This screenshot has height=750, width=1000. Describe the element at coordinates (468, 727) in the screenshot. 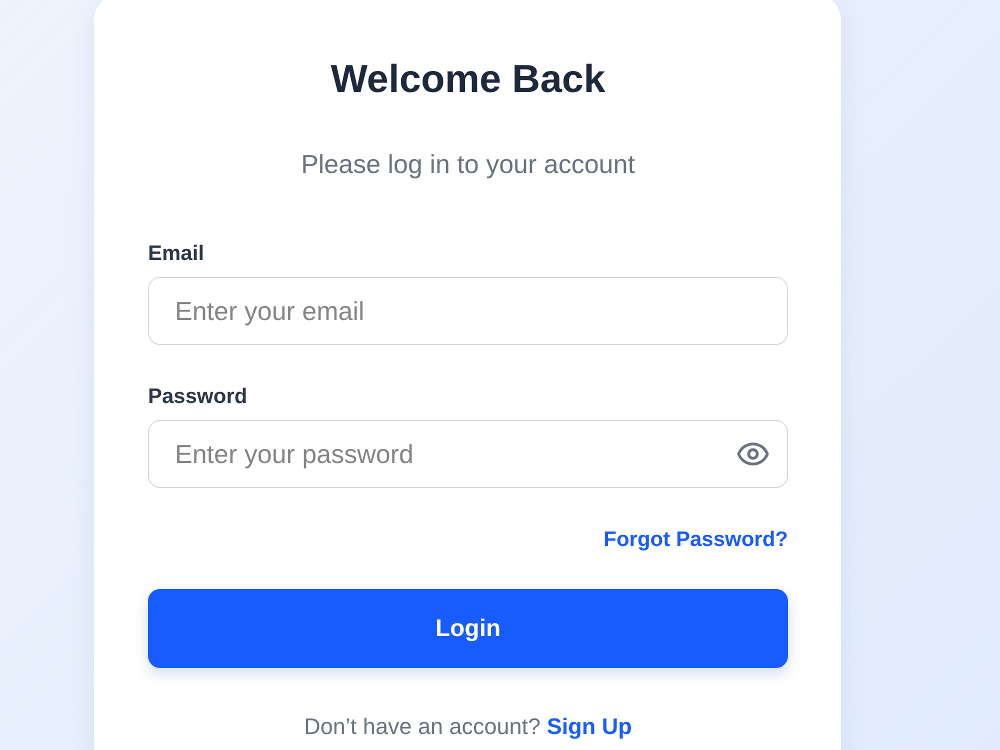

I see `signup-prompt: Don’t have an account? Sign Up` at that location.